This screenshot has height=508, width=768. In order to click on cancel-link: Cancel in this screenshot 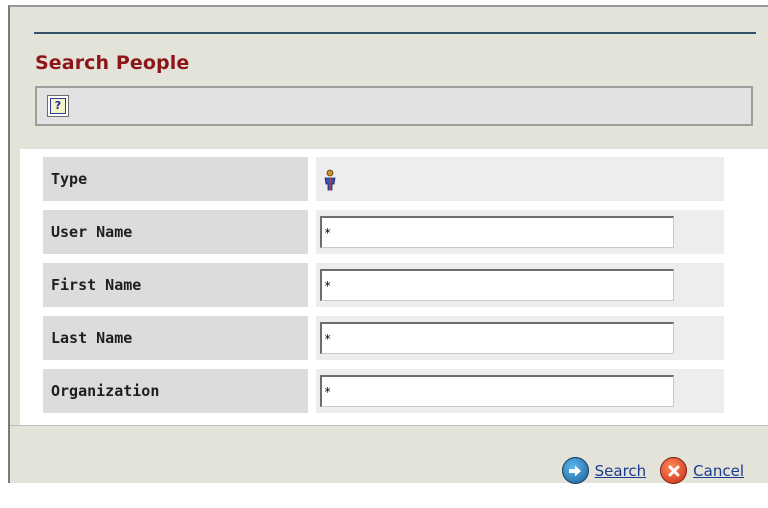, I will do `click(718, 471)`.